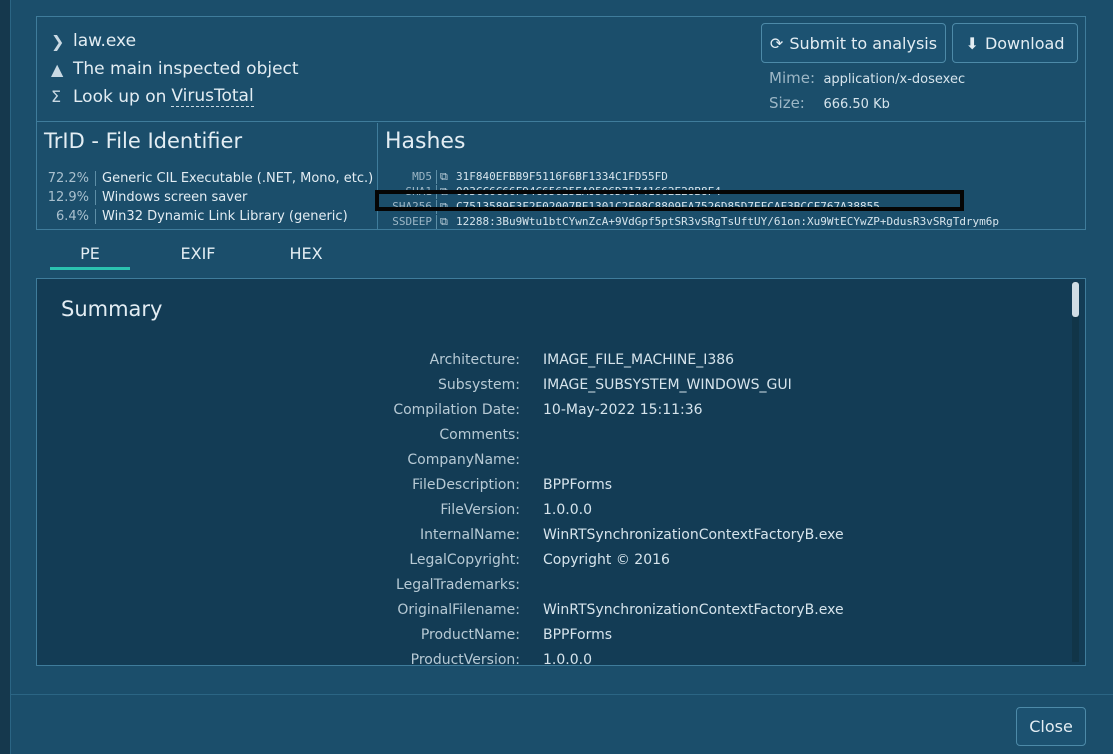  I want to click on virustotal-row: Σ Look up on VirusTotal, so click(152, 96).